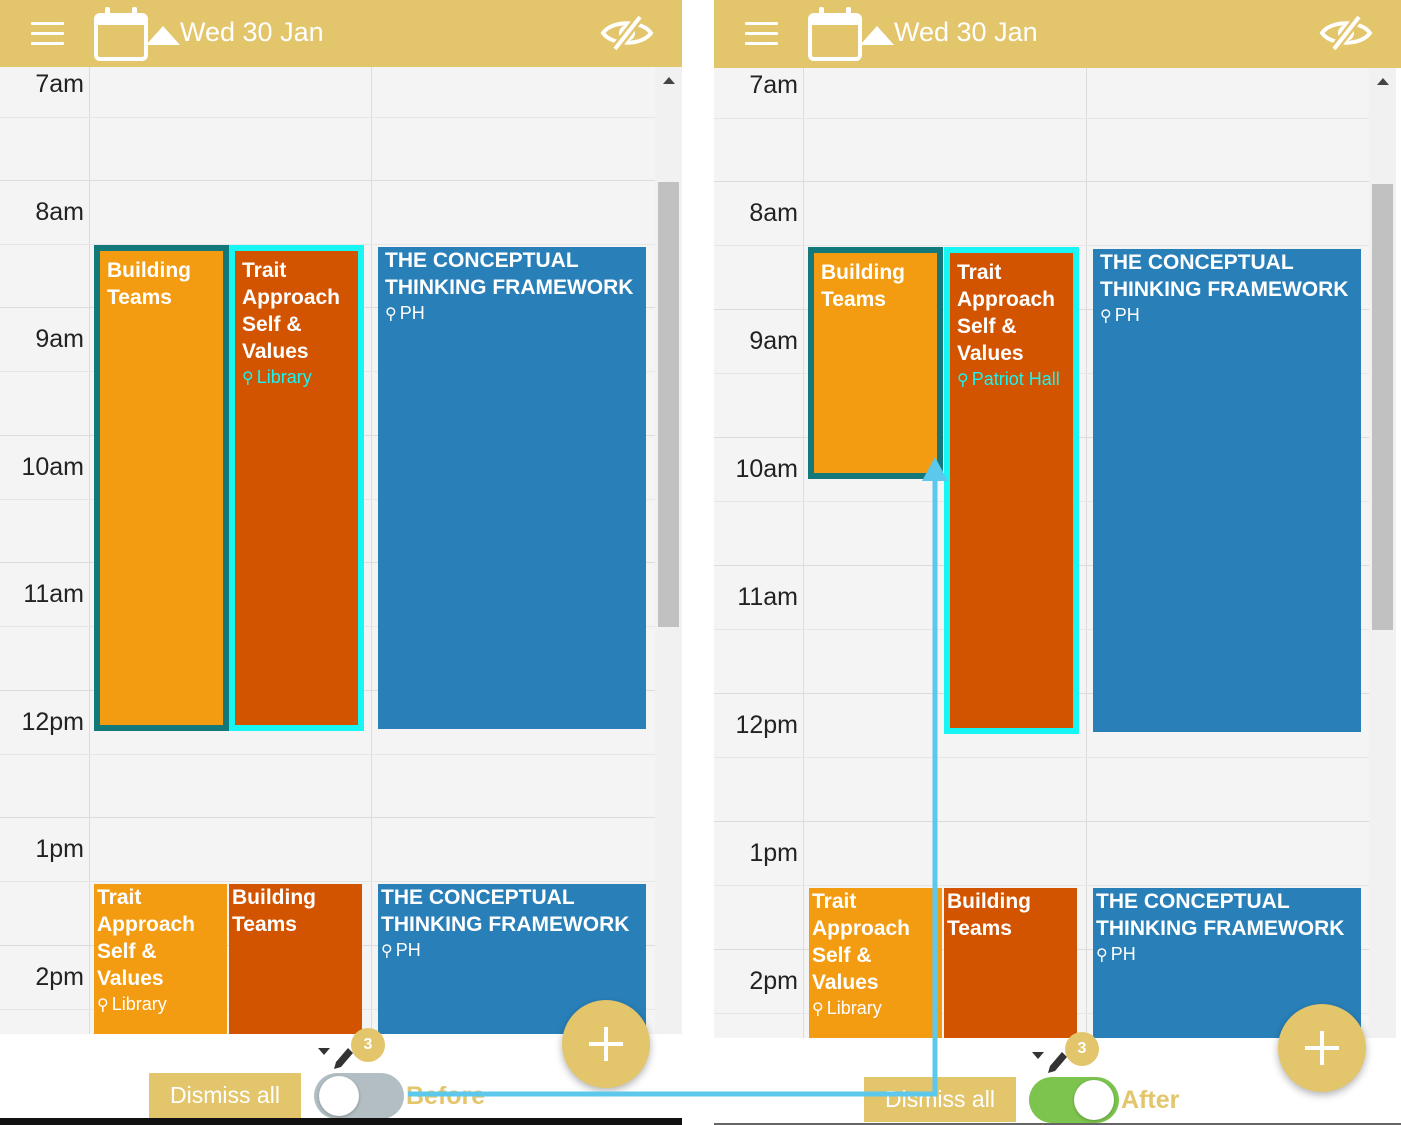  I want to click on action-footer: 3 Dismiss all Before, so click(341, 1062).